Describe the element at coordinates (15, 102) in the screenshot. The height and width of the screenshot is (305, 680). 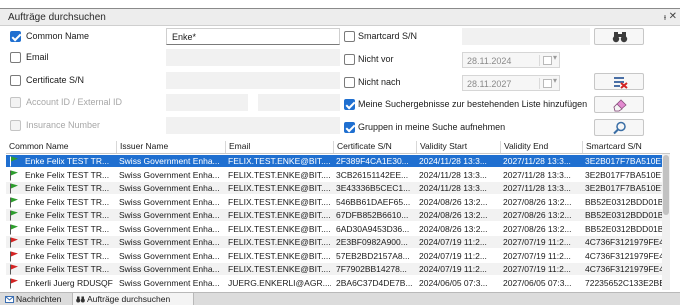
I see `account-id-checkbox` at that location.